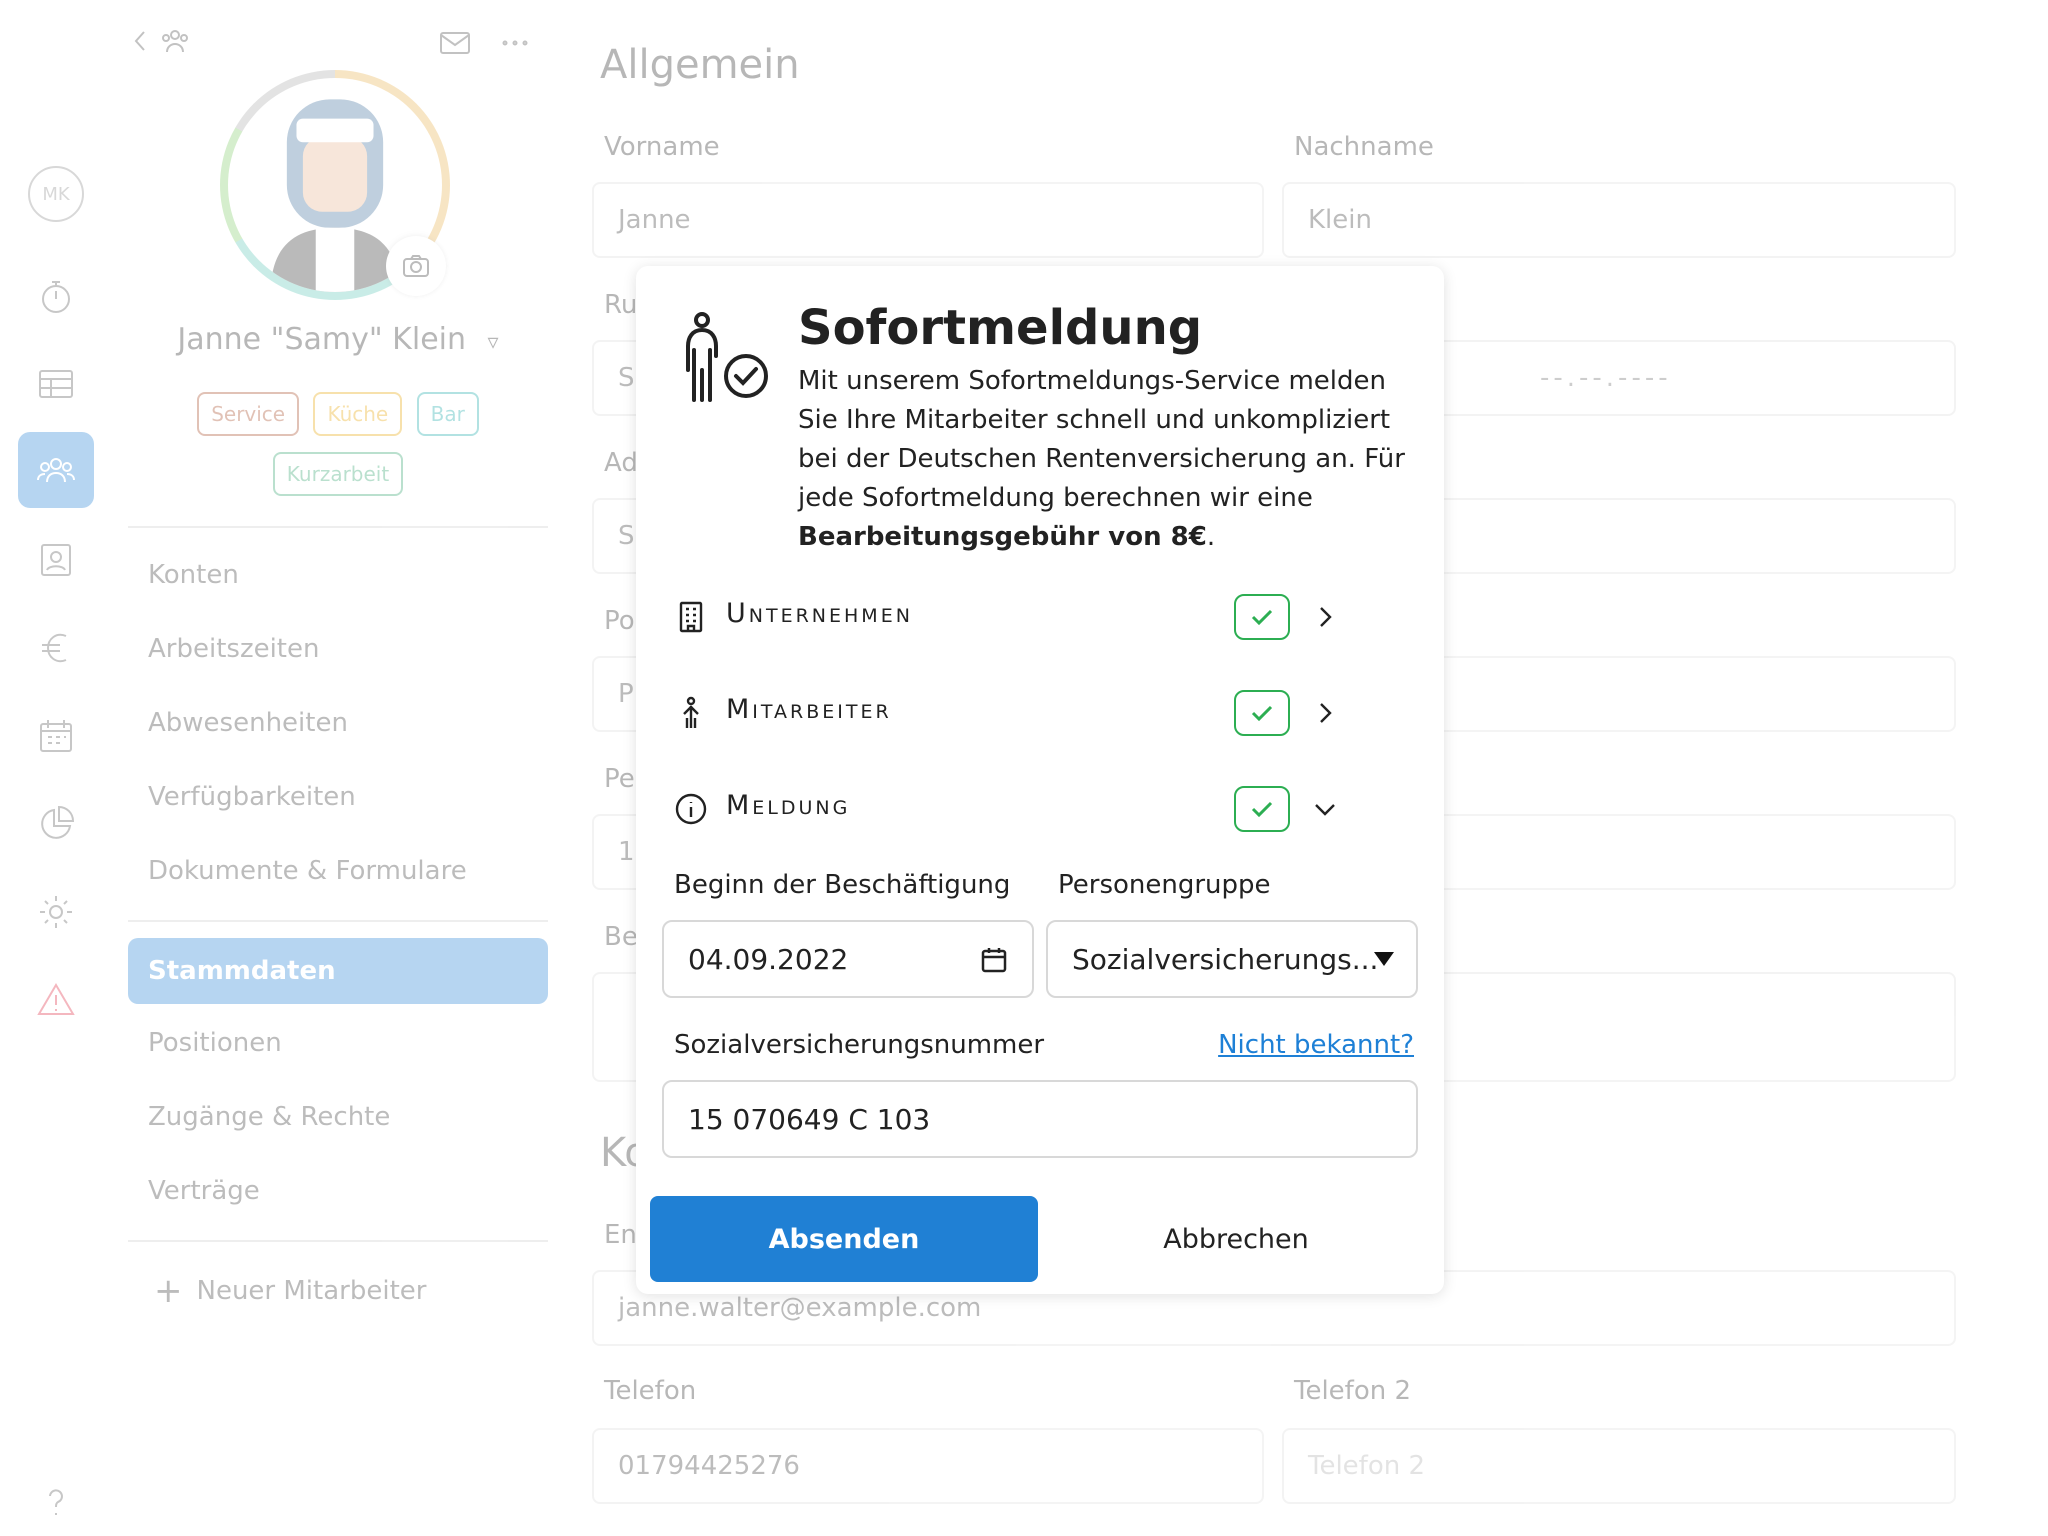 This screenshot has width=2048, height=1536. I want to click on tag-service: Service, so click(248, 414).